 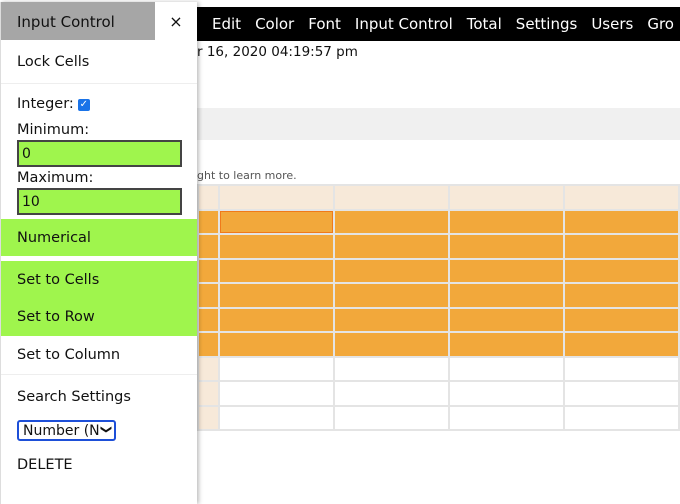 I want to click on hint-text: ght to learn more., so click(x=247, y=175).